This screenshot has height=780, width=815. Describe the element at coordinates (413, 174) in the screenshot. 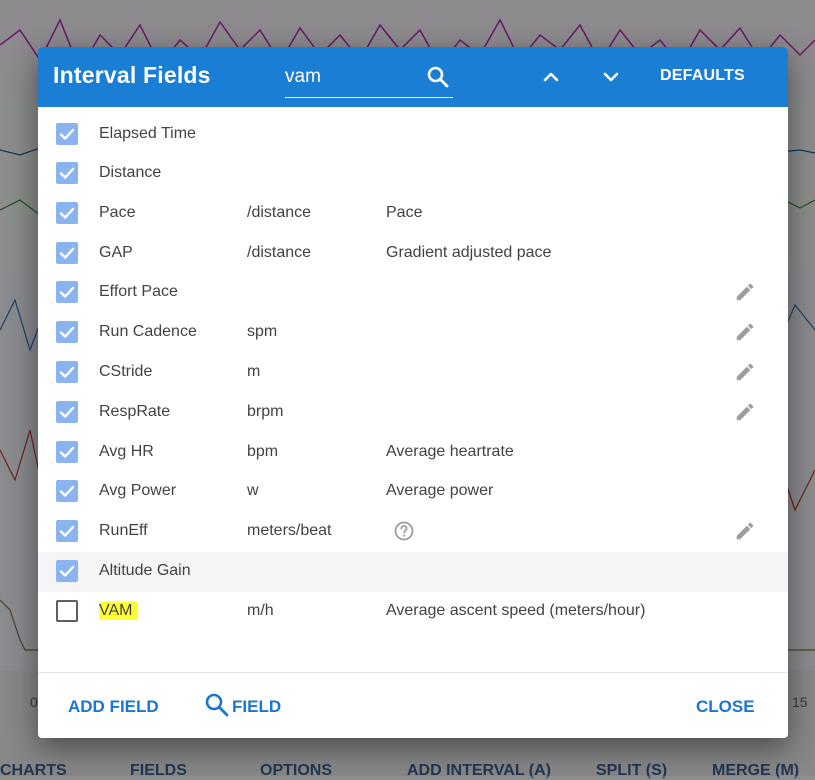

I see `field-row: Distance` at that location.